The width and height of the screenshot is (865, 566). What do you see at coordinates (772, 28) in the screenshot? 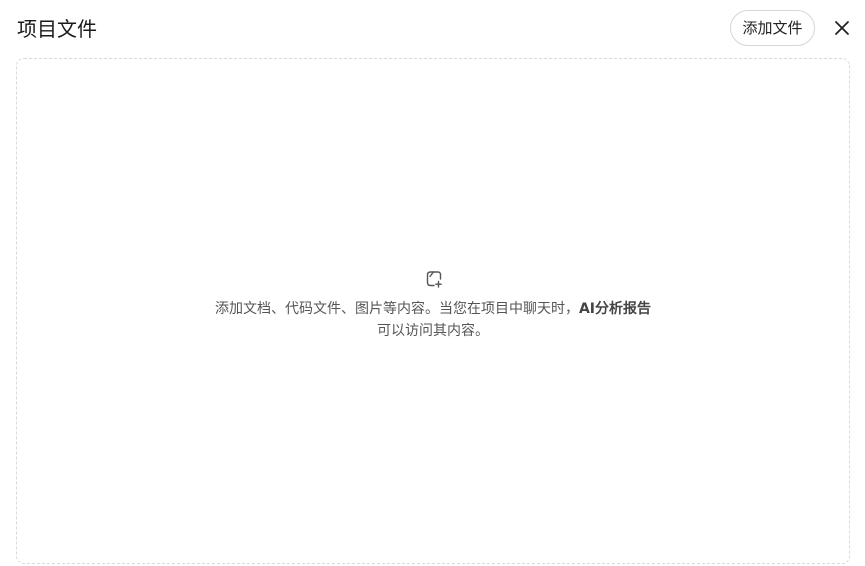
I see `add-file-button: 添加文件` at bounding box center [772, 28].